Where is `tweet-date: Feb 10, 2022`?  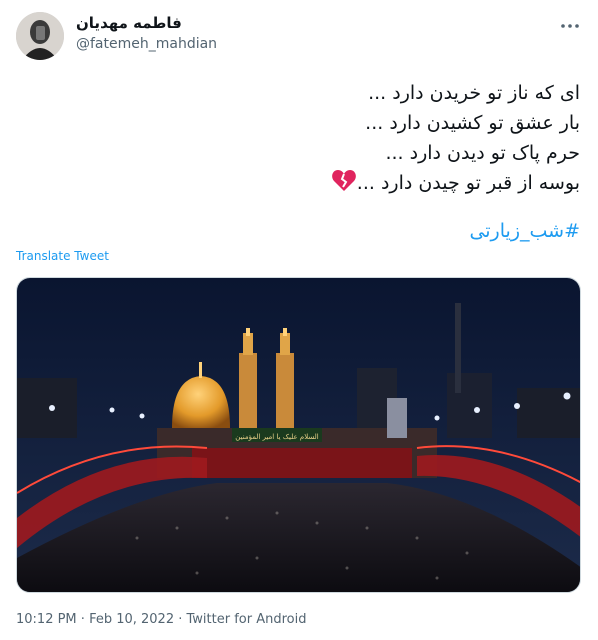
tweet-date: Feb 10, 2022 is located at coordinates (131, 619).